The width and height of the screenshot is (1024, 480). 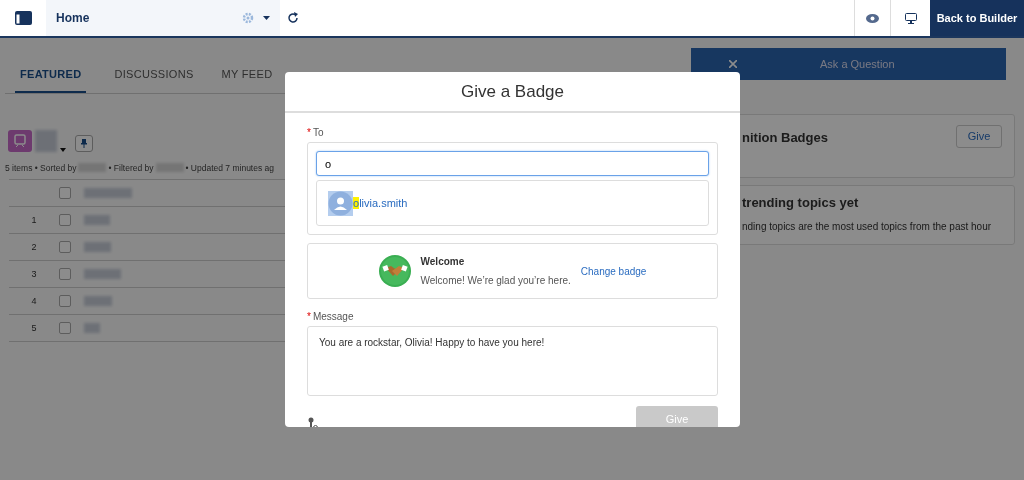 I want to click on close-icon, so click(x=733, y=64).